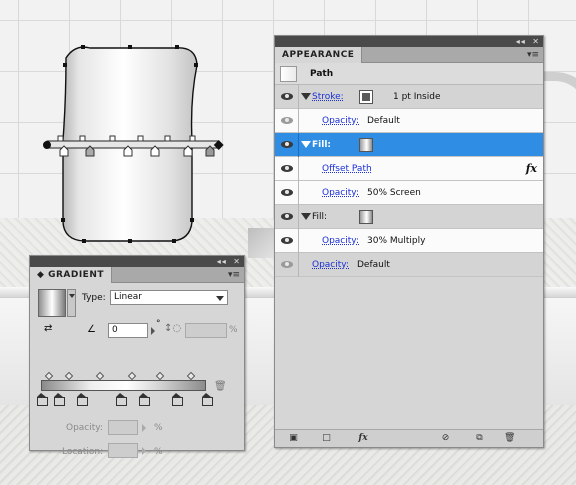 The image size is (576, 485). What do you see at coordinates (394, 193) in the screenshot?
I see `opacity-value: 50% Screen` at bounding box center [394, 193].